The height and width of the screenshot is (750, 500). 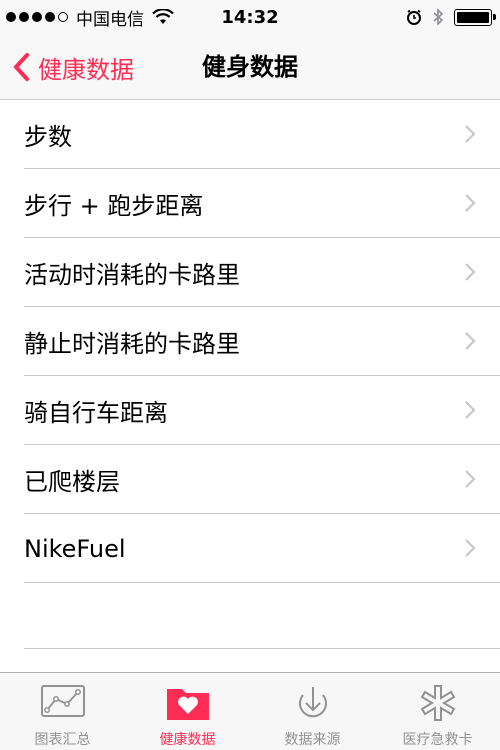 I want to click on chevron-left-icon, so click(x=21, y=67).